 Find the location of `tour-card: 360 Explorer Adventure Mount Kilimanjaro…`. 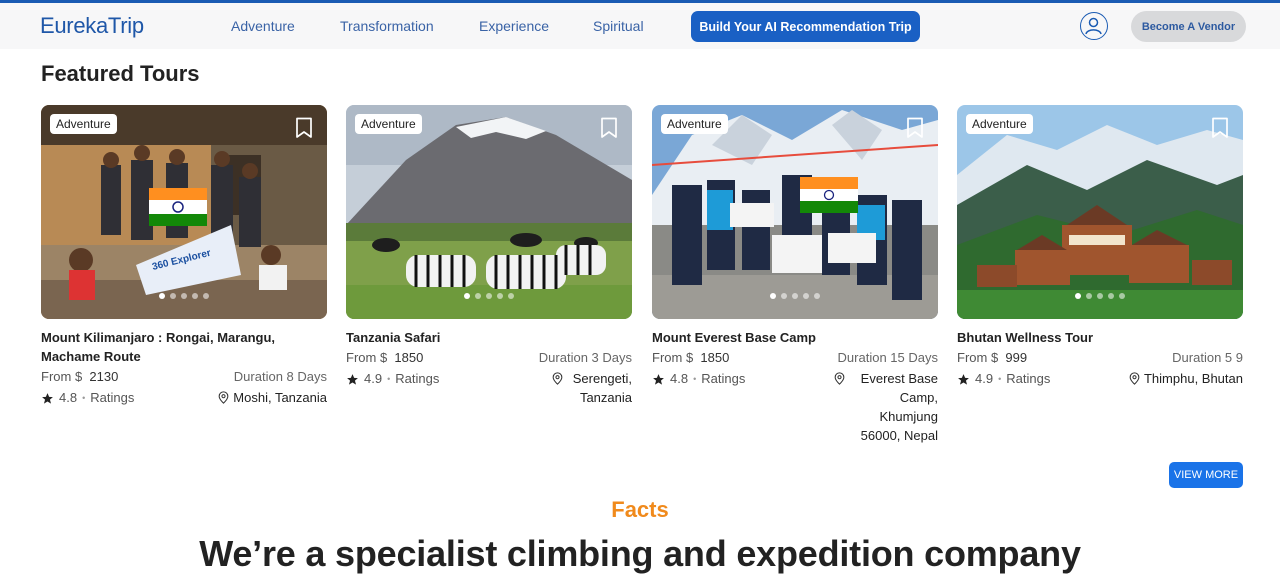

tour-card: 360 Explorer Adventure Mount Kilimanjaro… is located at coordinates (184, 256).